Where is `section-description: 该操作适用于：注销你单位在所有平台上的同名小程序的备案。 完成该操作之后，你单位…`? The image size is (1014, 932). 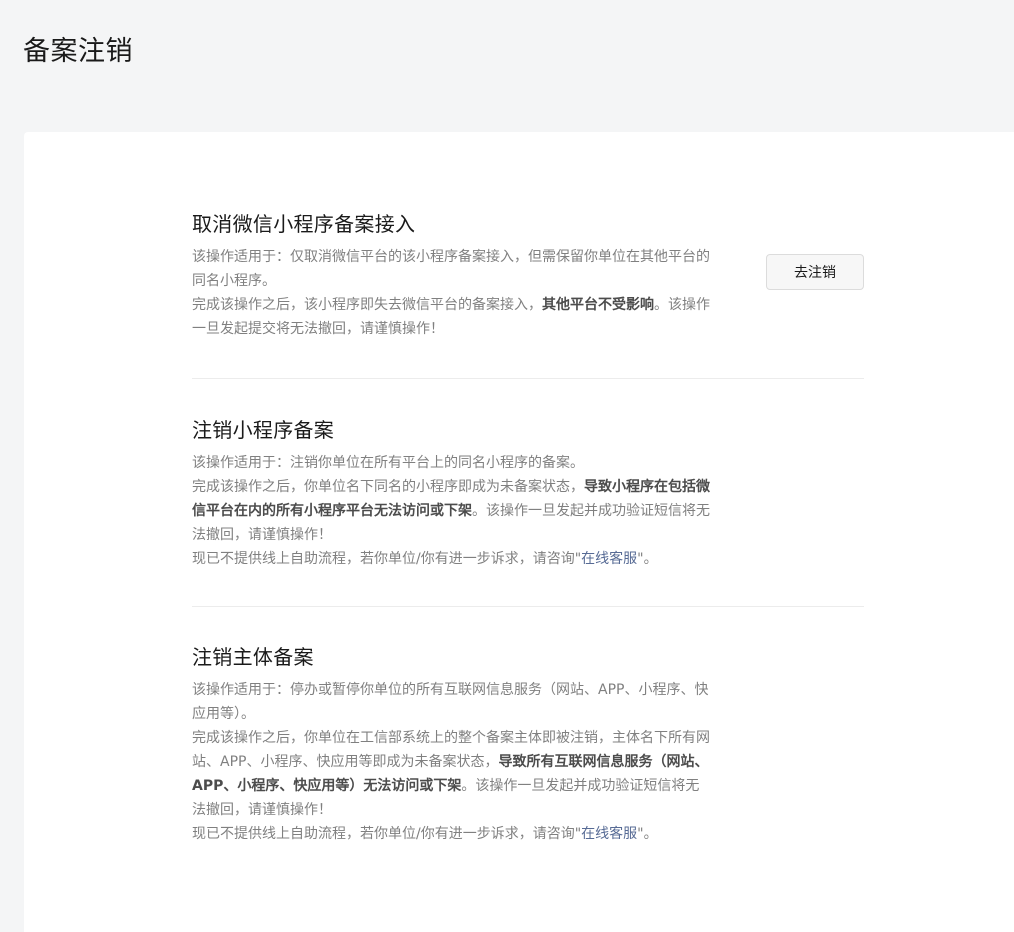
section-description: 该操作适用于：注销你单位在所有平台上的同名小程序的备案。 完成该操作之后，你单位… is located at coordinates (451, 511).